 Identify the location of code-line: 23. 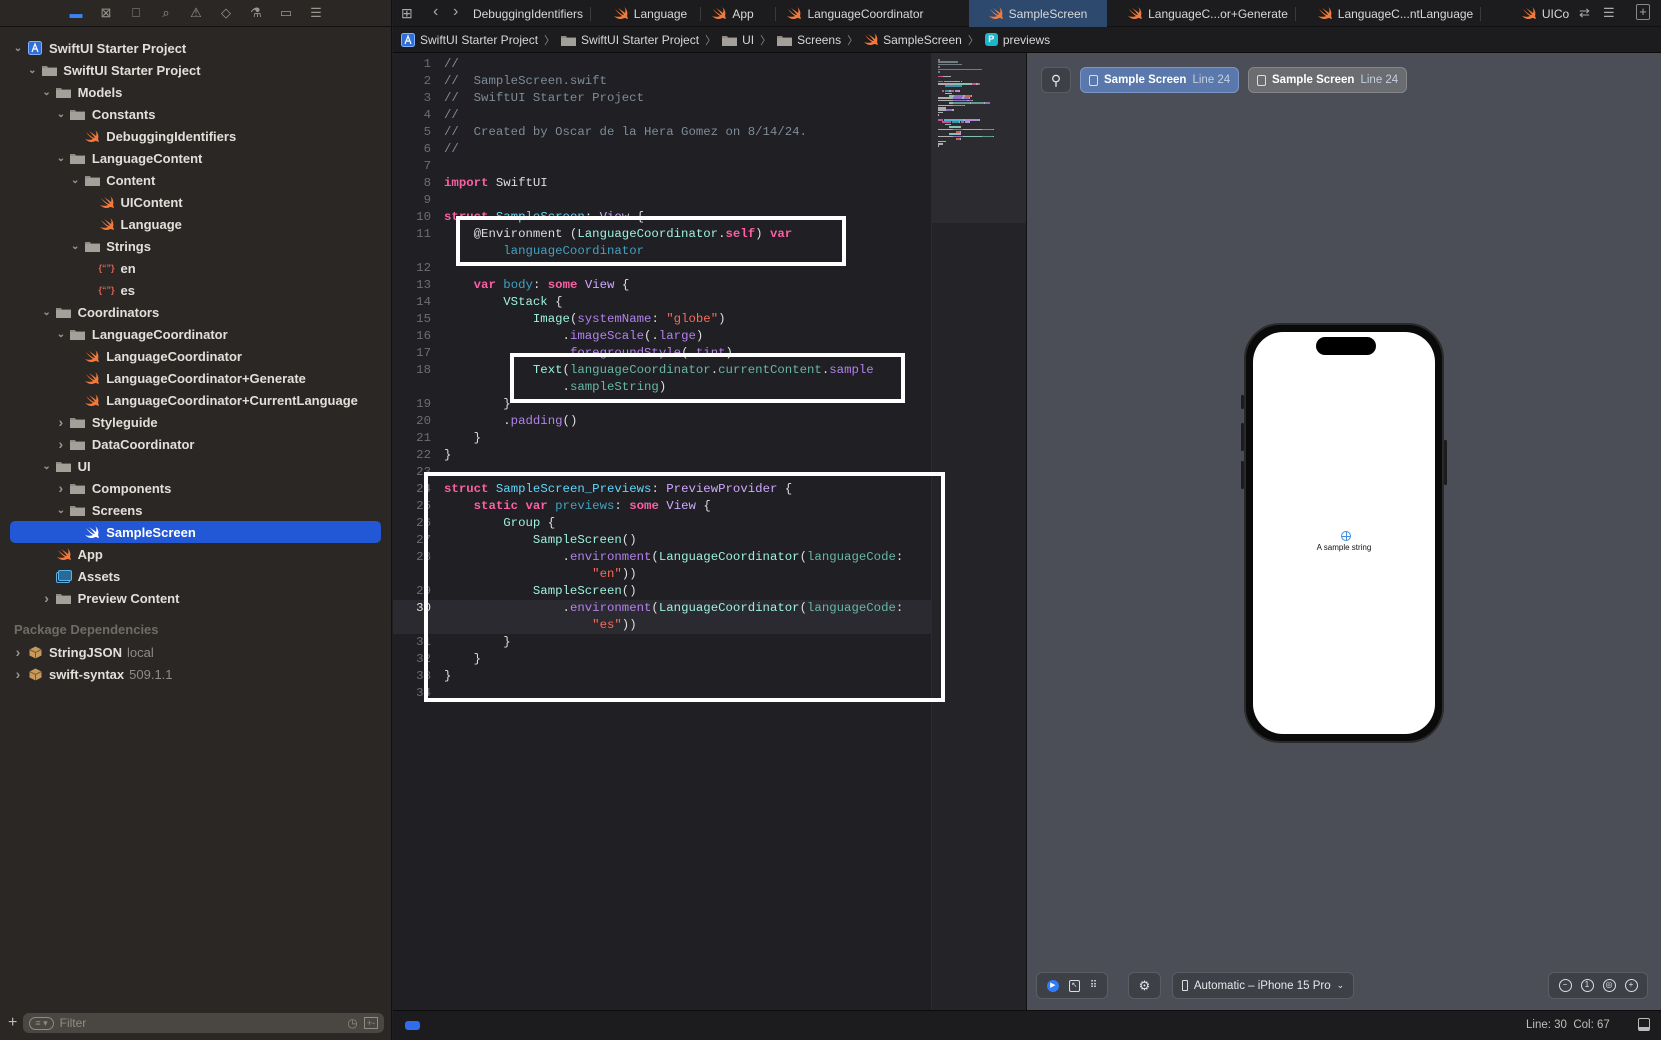
(662, 472).